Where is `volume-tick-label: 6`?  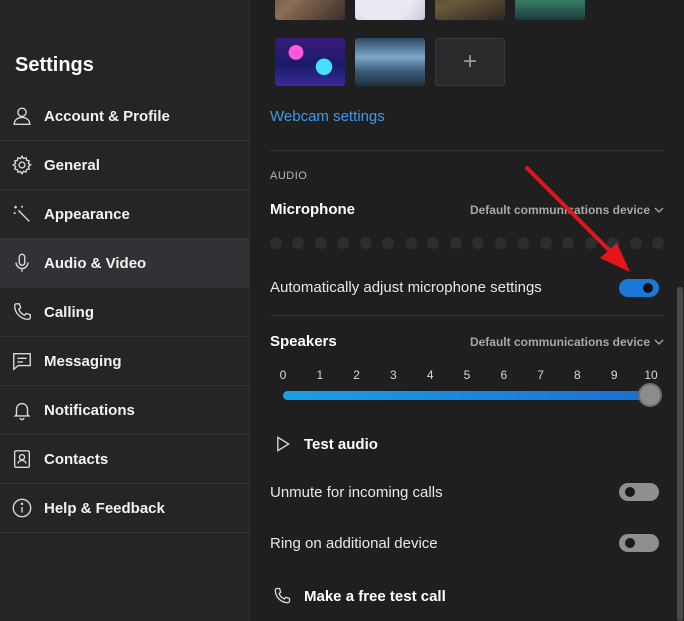 volume-tick-label: 6 is located at coordinates (504, 375).